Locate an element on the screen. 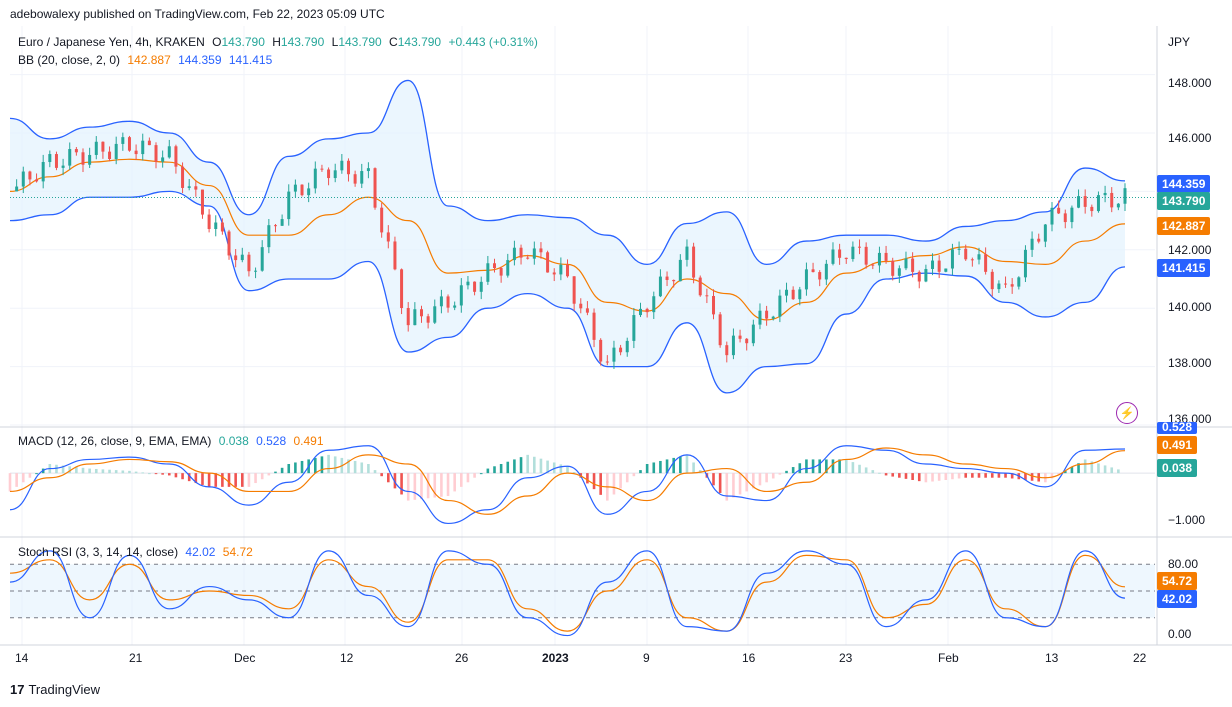  stoch-label: Stoch RSI (3, 3, 14, 14, close) is located at coordinates (98, 552).